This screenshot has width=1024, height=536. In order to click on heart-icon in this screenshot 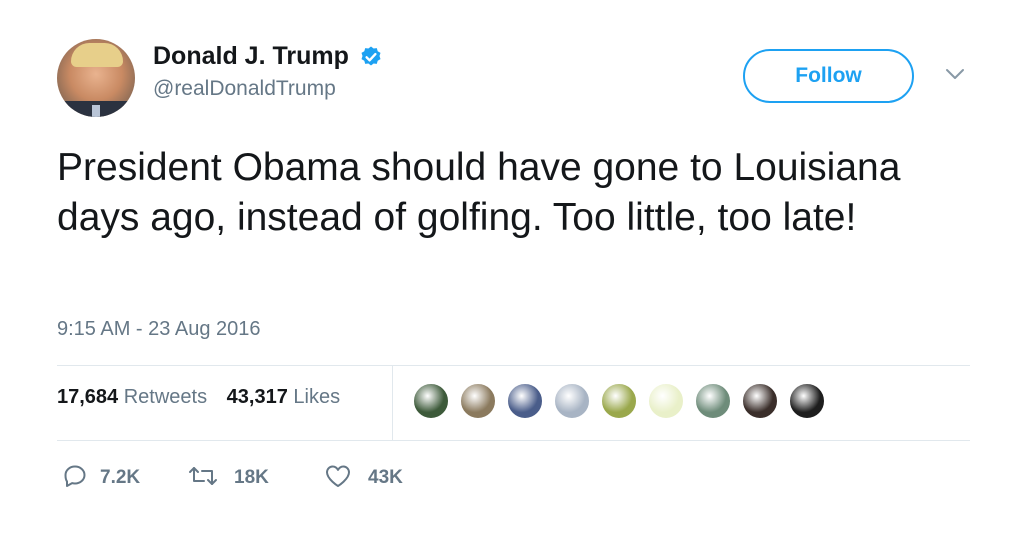, I will do `click(338, 476)`.